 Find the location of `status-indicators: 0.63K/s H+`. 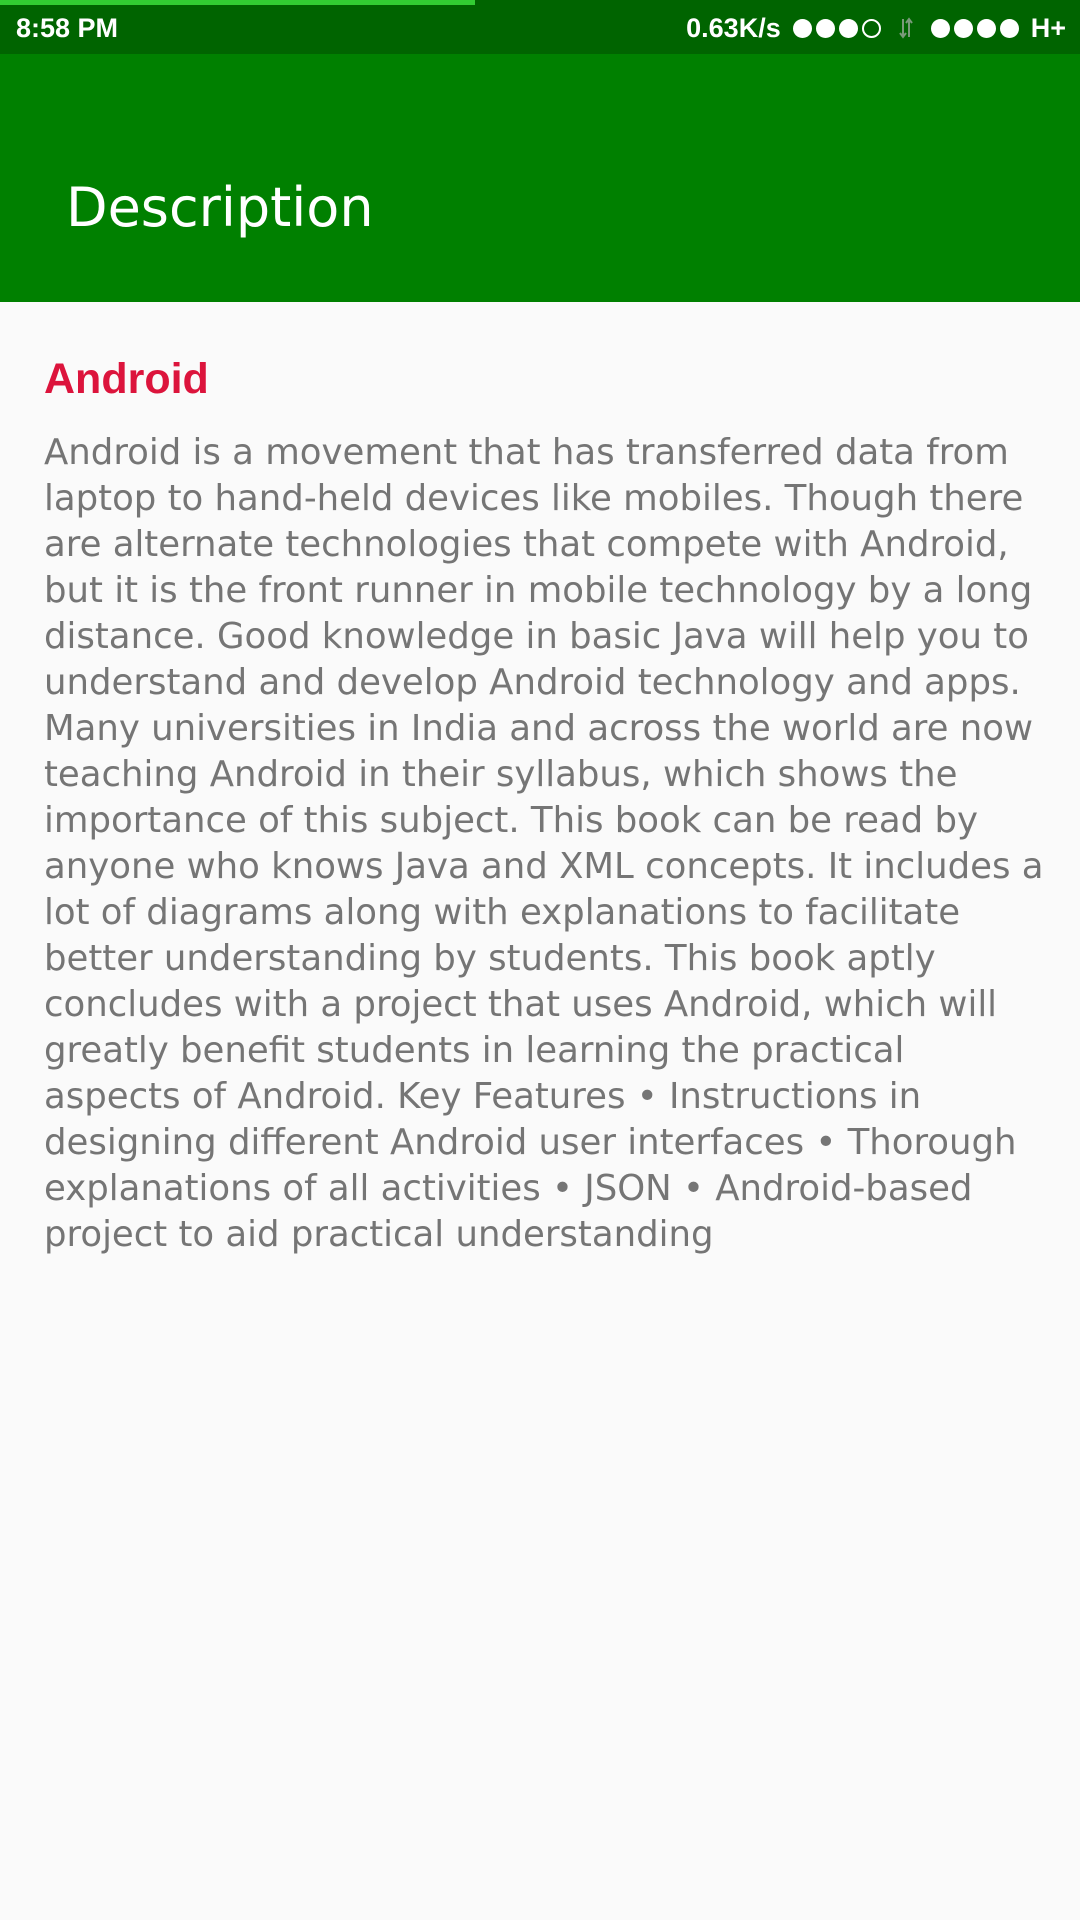

status-indicators: 0.63K/s H+ is located at coordinates (876, 28).